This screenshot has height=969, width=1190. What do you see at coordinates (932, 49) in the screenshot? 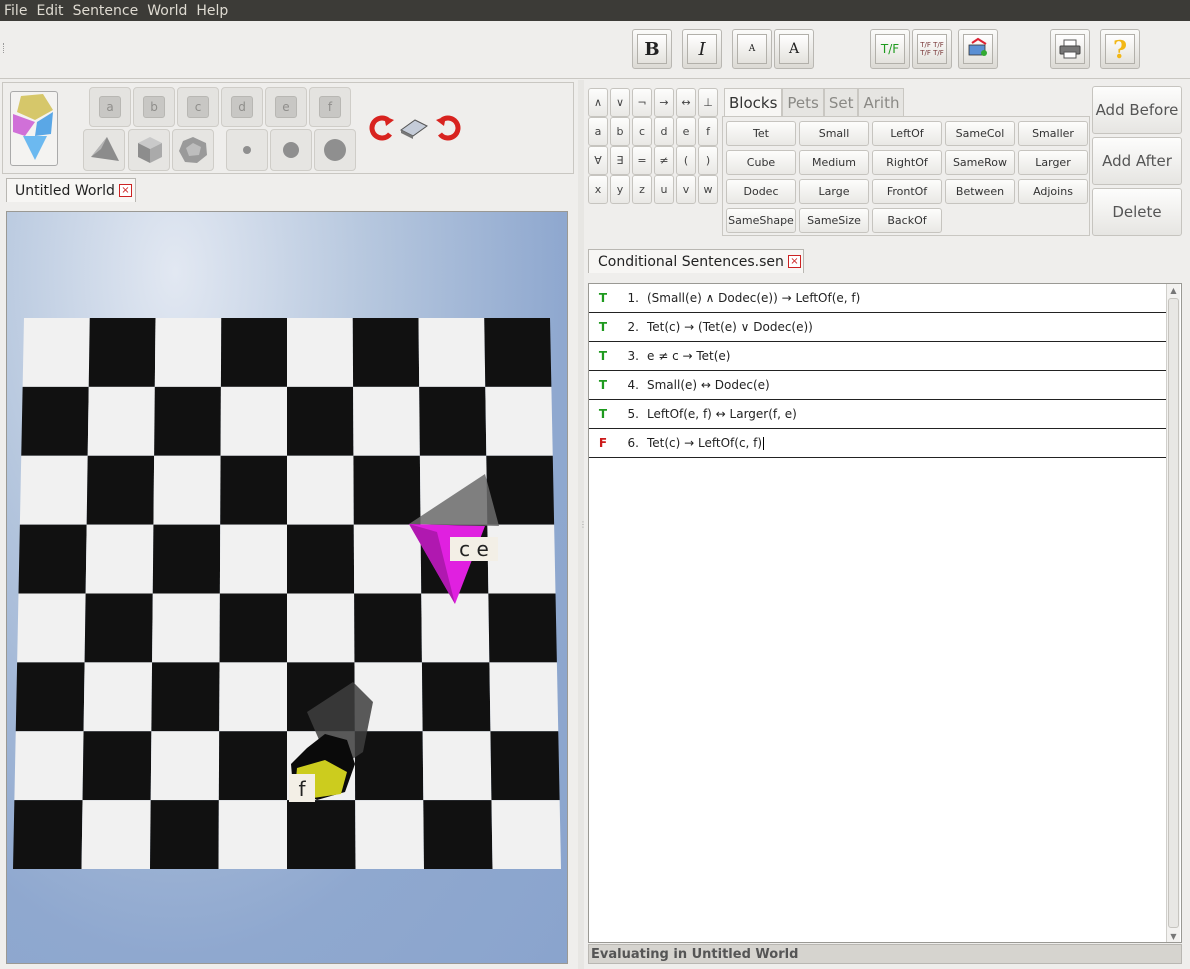
I see `verify-all-button: T/F T/F T/F T/F` at bounding box center [932, 49].